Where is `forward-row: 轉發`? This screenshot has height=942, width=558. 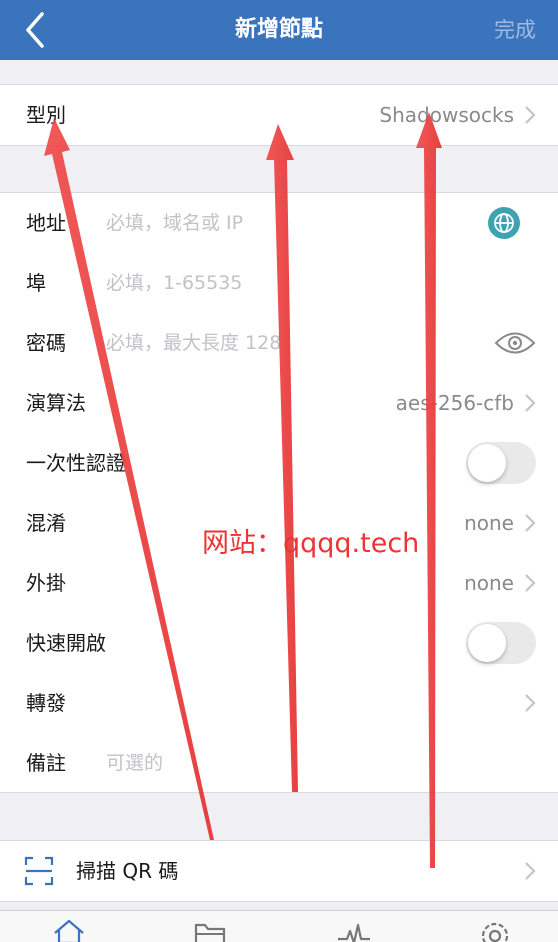
forward-row: 轉發 is located at coordinates (279, 703).